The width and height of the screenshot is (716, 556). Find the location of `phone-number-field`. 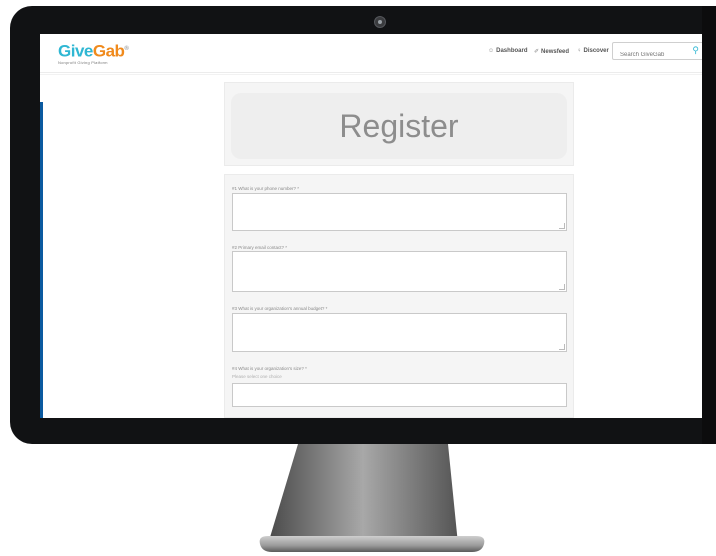

phone-number-field is located at coordinates (399, 212).